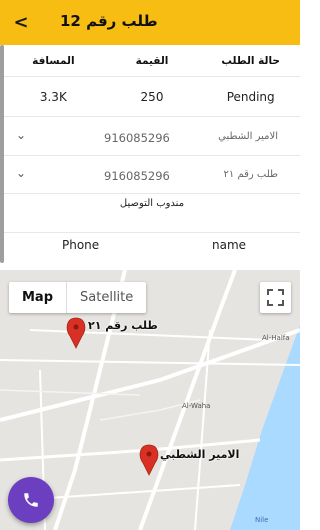 The height and width of the screenshot is (530, 320). Describe the element at coordinates (261, 520) in the screenshot. I see `road-label: Nile` at that location.